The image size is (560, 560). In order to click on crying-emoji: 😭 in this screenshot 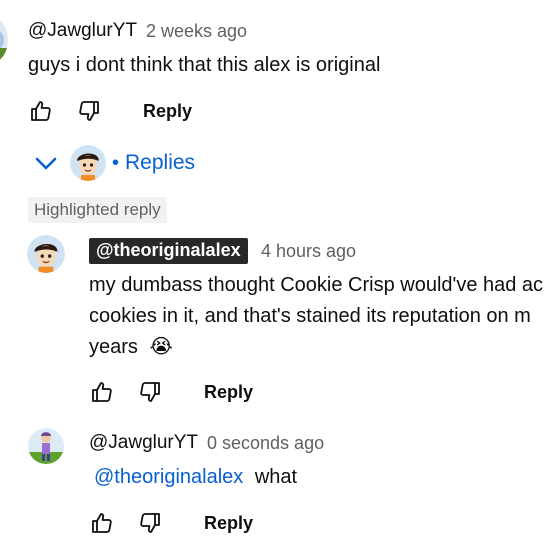, I will do `click(161, 347)`.